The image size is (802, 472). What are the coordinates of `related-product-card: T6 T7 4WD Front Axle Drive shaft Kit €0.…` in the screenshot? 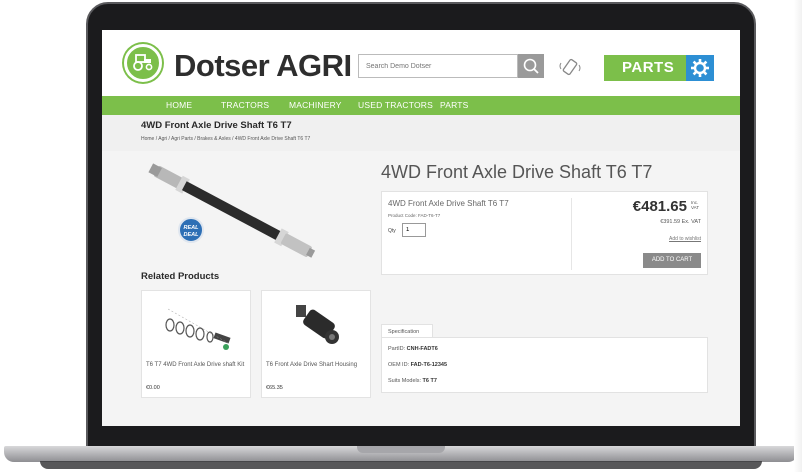 It's located at (196, 344).